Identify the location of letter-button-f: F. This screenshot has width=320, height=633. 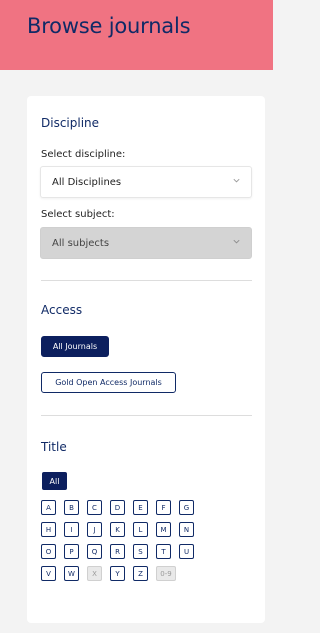
(163, 507).